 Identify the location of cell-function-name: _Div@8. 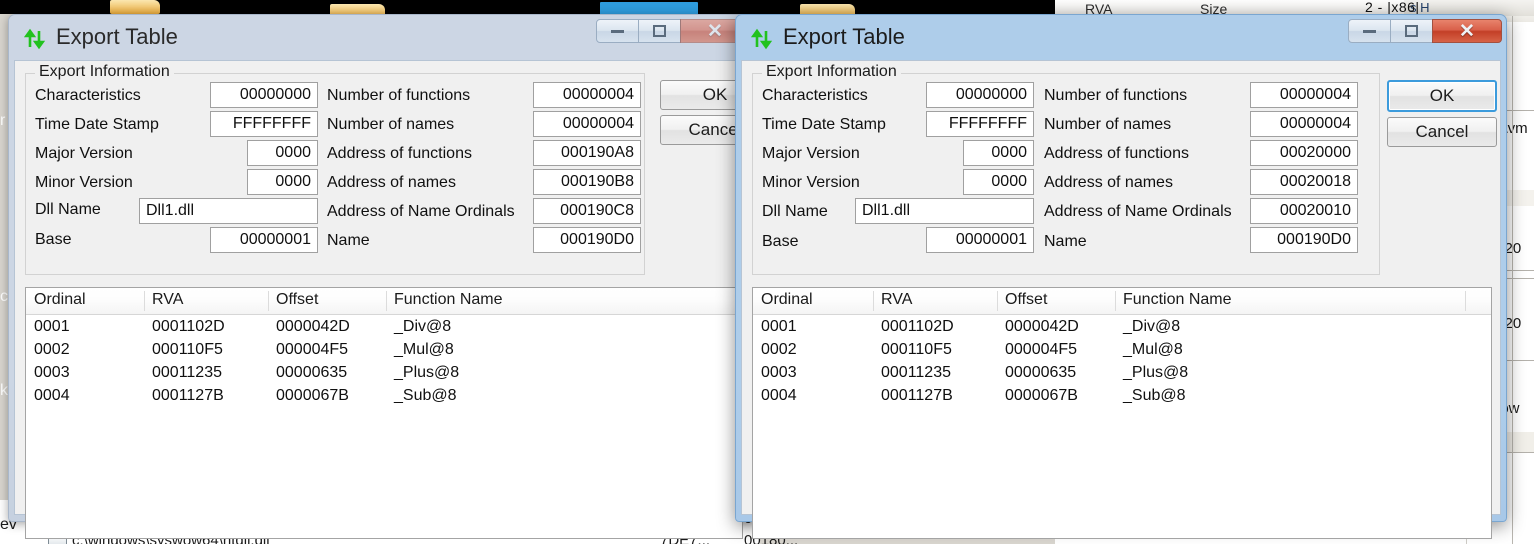
(1152, 326).